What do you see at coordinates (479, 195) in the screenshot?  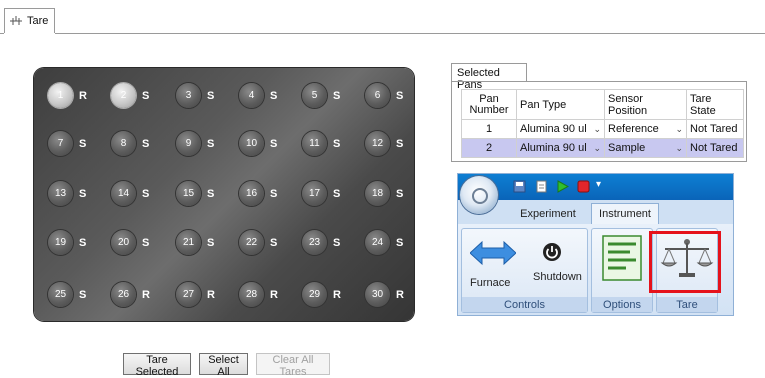 I see `app-orb-icon` at bounding box center [479, 195].